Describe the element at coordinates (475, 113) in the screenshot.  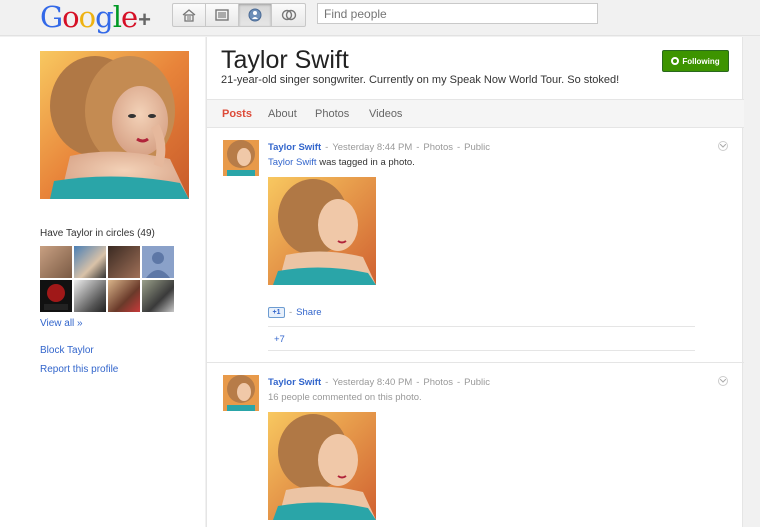
I see `profile-tabs: Posts About Photos Videos` at that location.